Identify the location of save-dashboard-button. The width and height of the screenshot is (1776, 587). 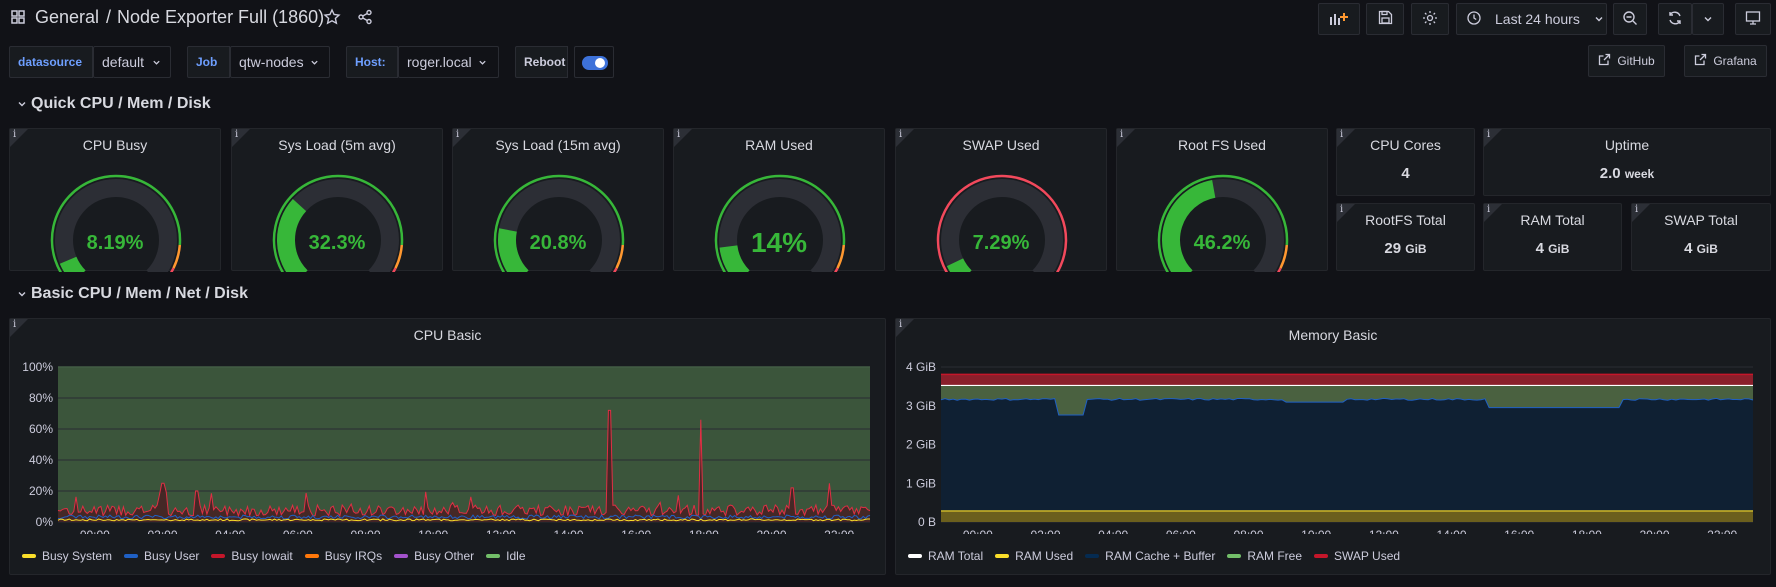
(1385, 19).